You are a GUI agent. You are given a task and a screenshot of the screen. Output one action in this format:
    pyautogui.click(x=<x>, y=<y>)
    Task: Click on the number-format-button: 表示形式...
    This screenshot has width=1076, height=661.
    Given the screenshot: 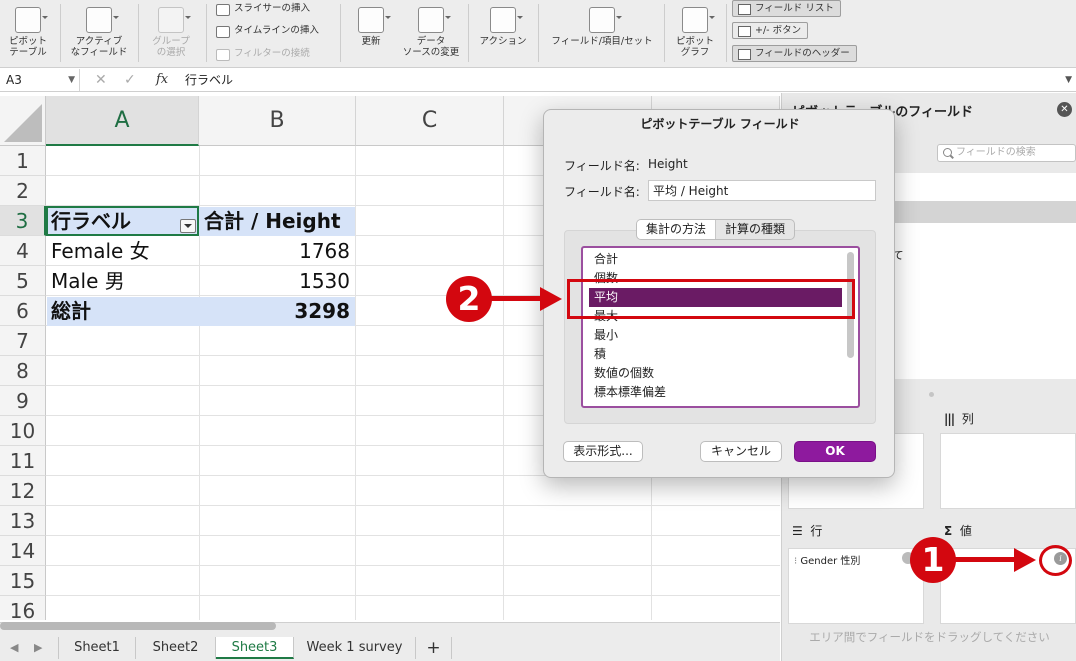 What is the action you would take?
    pyautogui.click(x=603, y=451)
    